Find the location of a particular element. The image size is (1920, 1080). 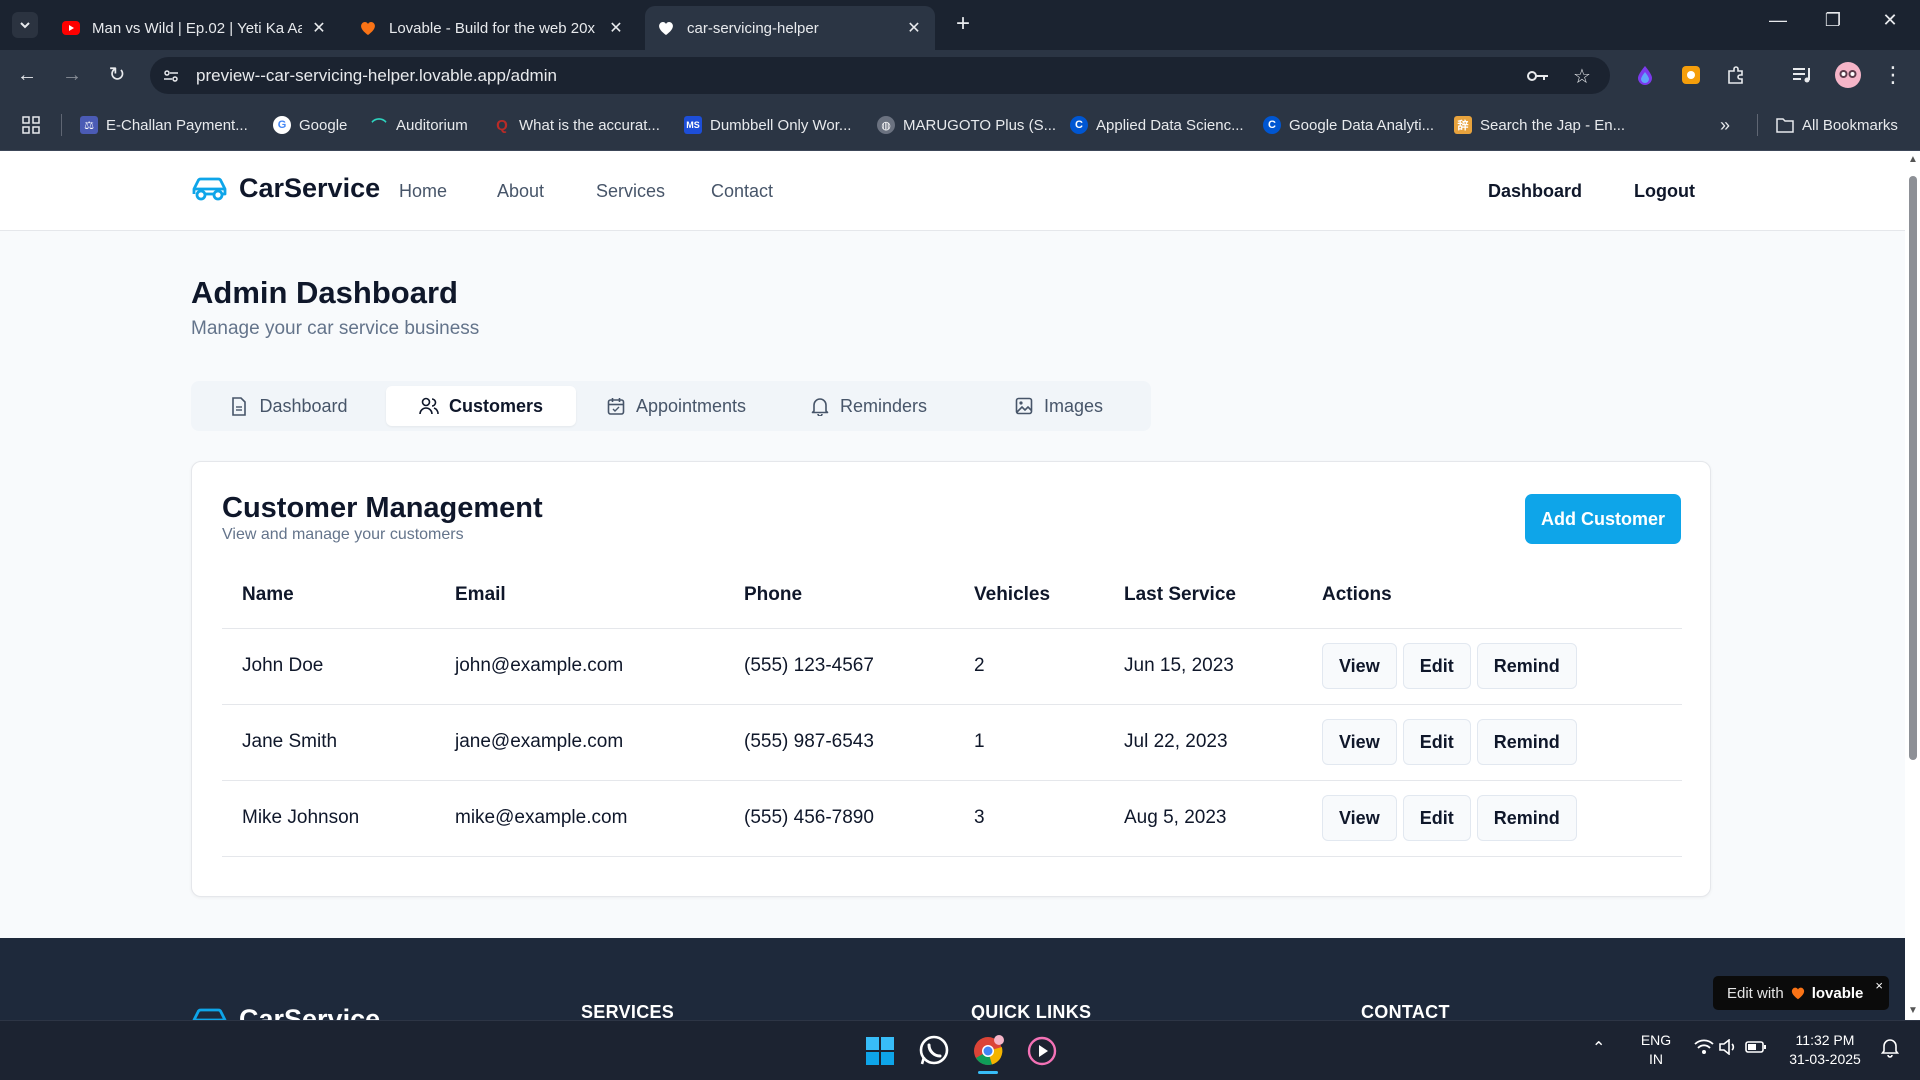

chevron-down-icon is located at coordinates (25, 25).